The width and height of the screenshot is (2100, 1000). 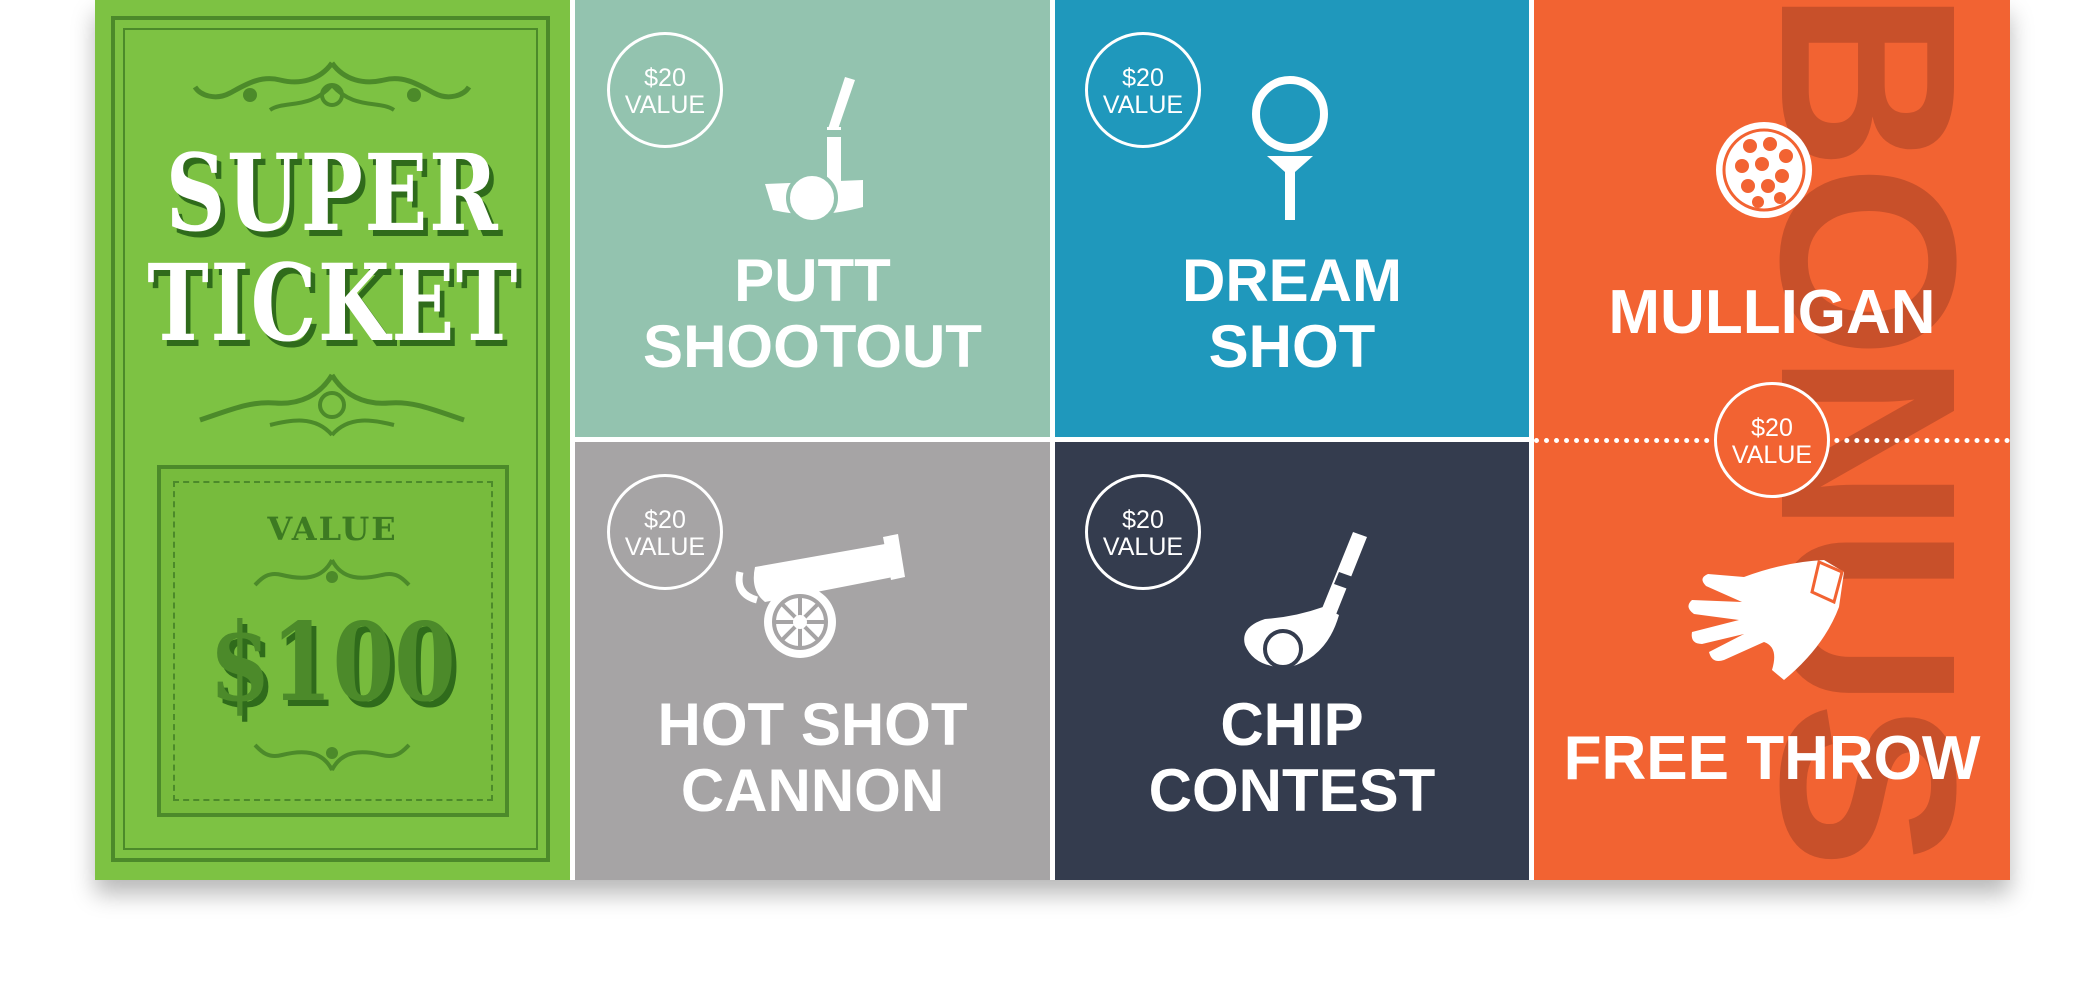 I want to click on putt-shootout-cell: $20 VALUE PUTT SHOOTOUT, so click(x=812, y=218).